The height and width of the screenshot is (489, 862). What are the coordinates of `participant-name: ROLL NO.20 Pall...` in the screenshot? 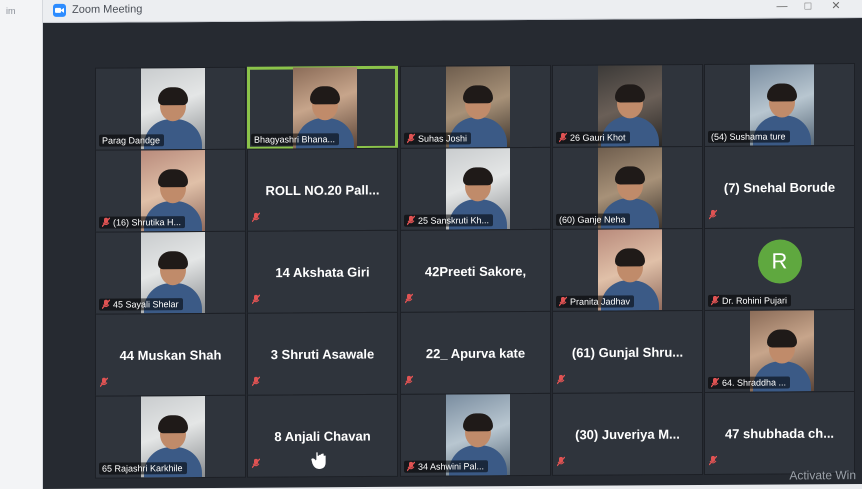 It's located at (322, 189).